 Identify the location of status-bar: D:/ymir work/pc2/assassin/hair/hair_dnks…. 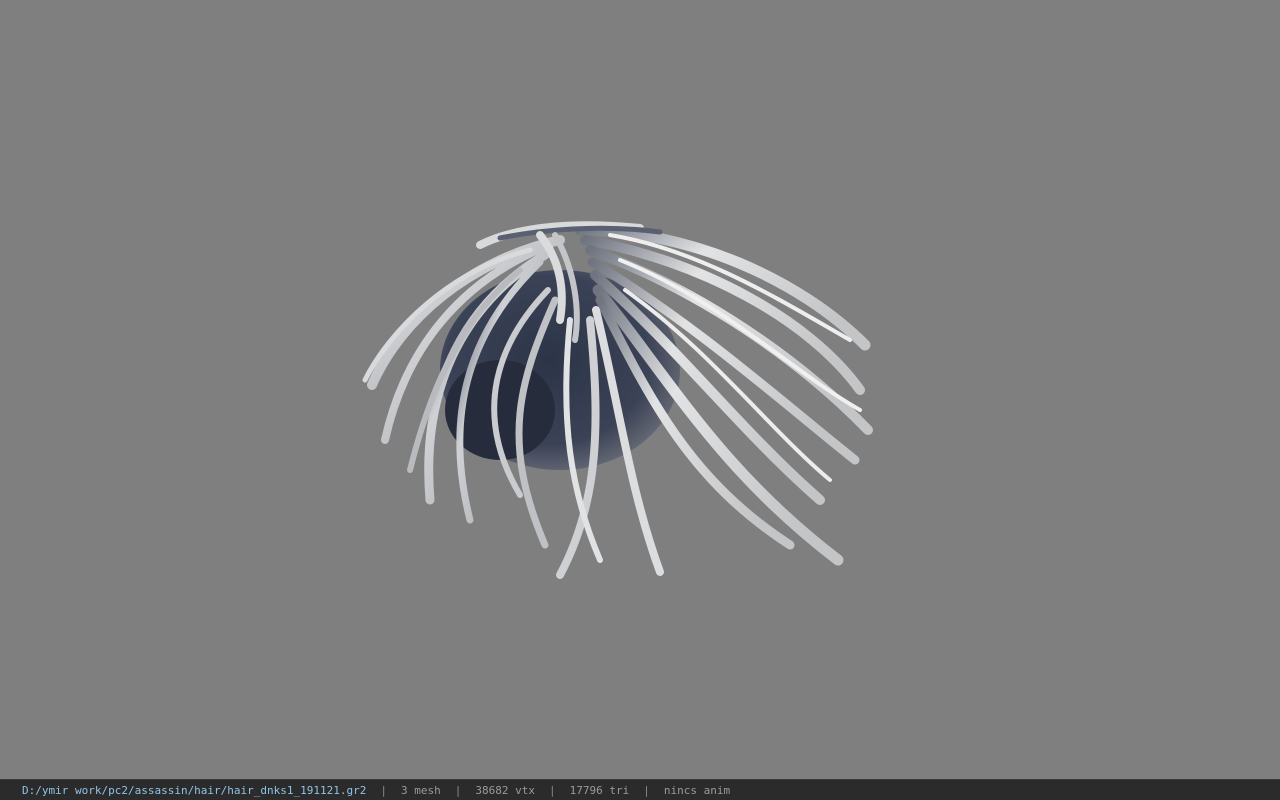
(640, 789).